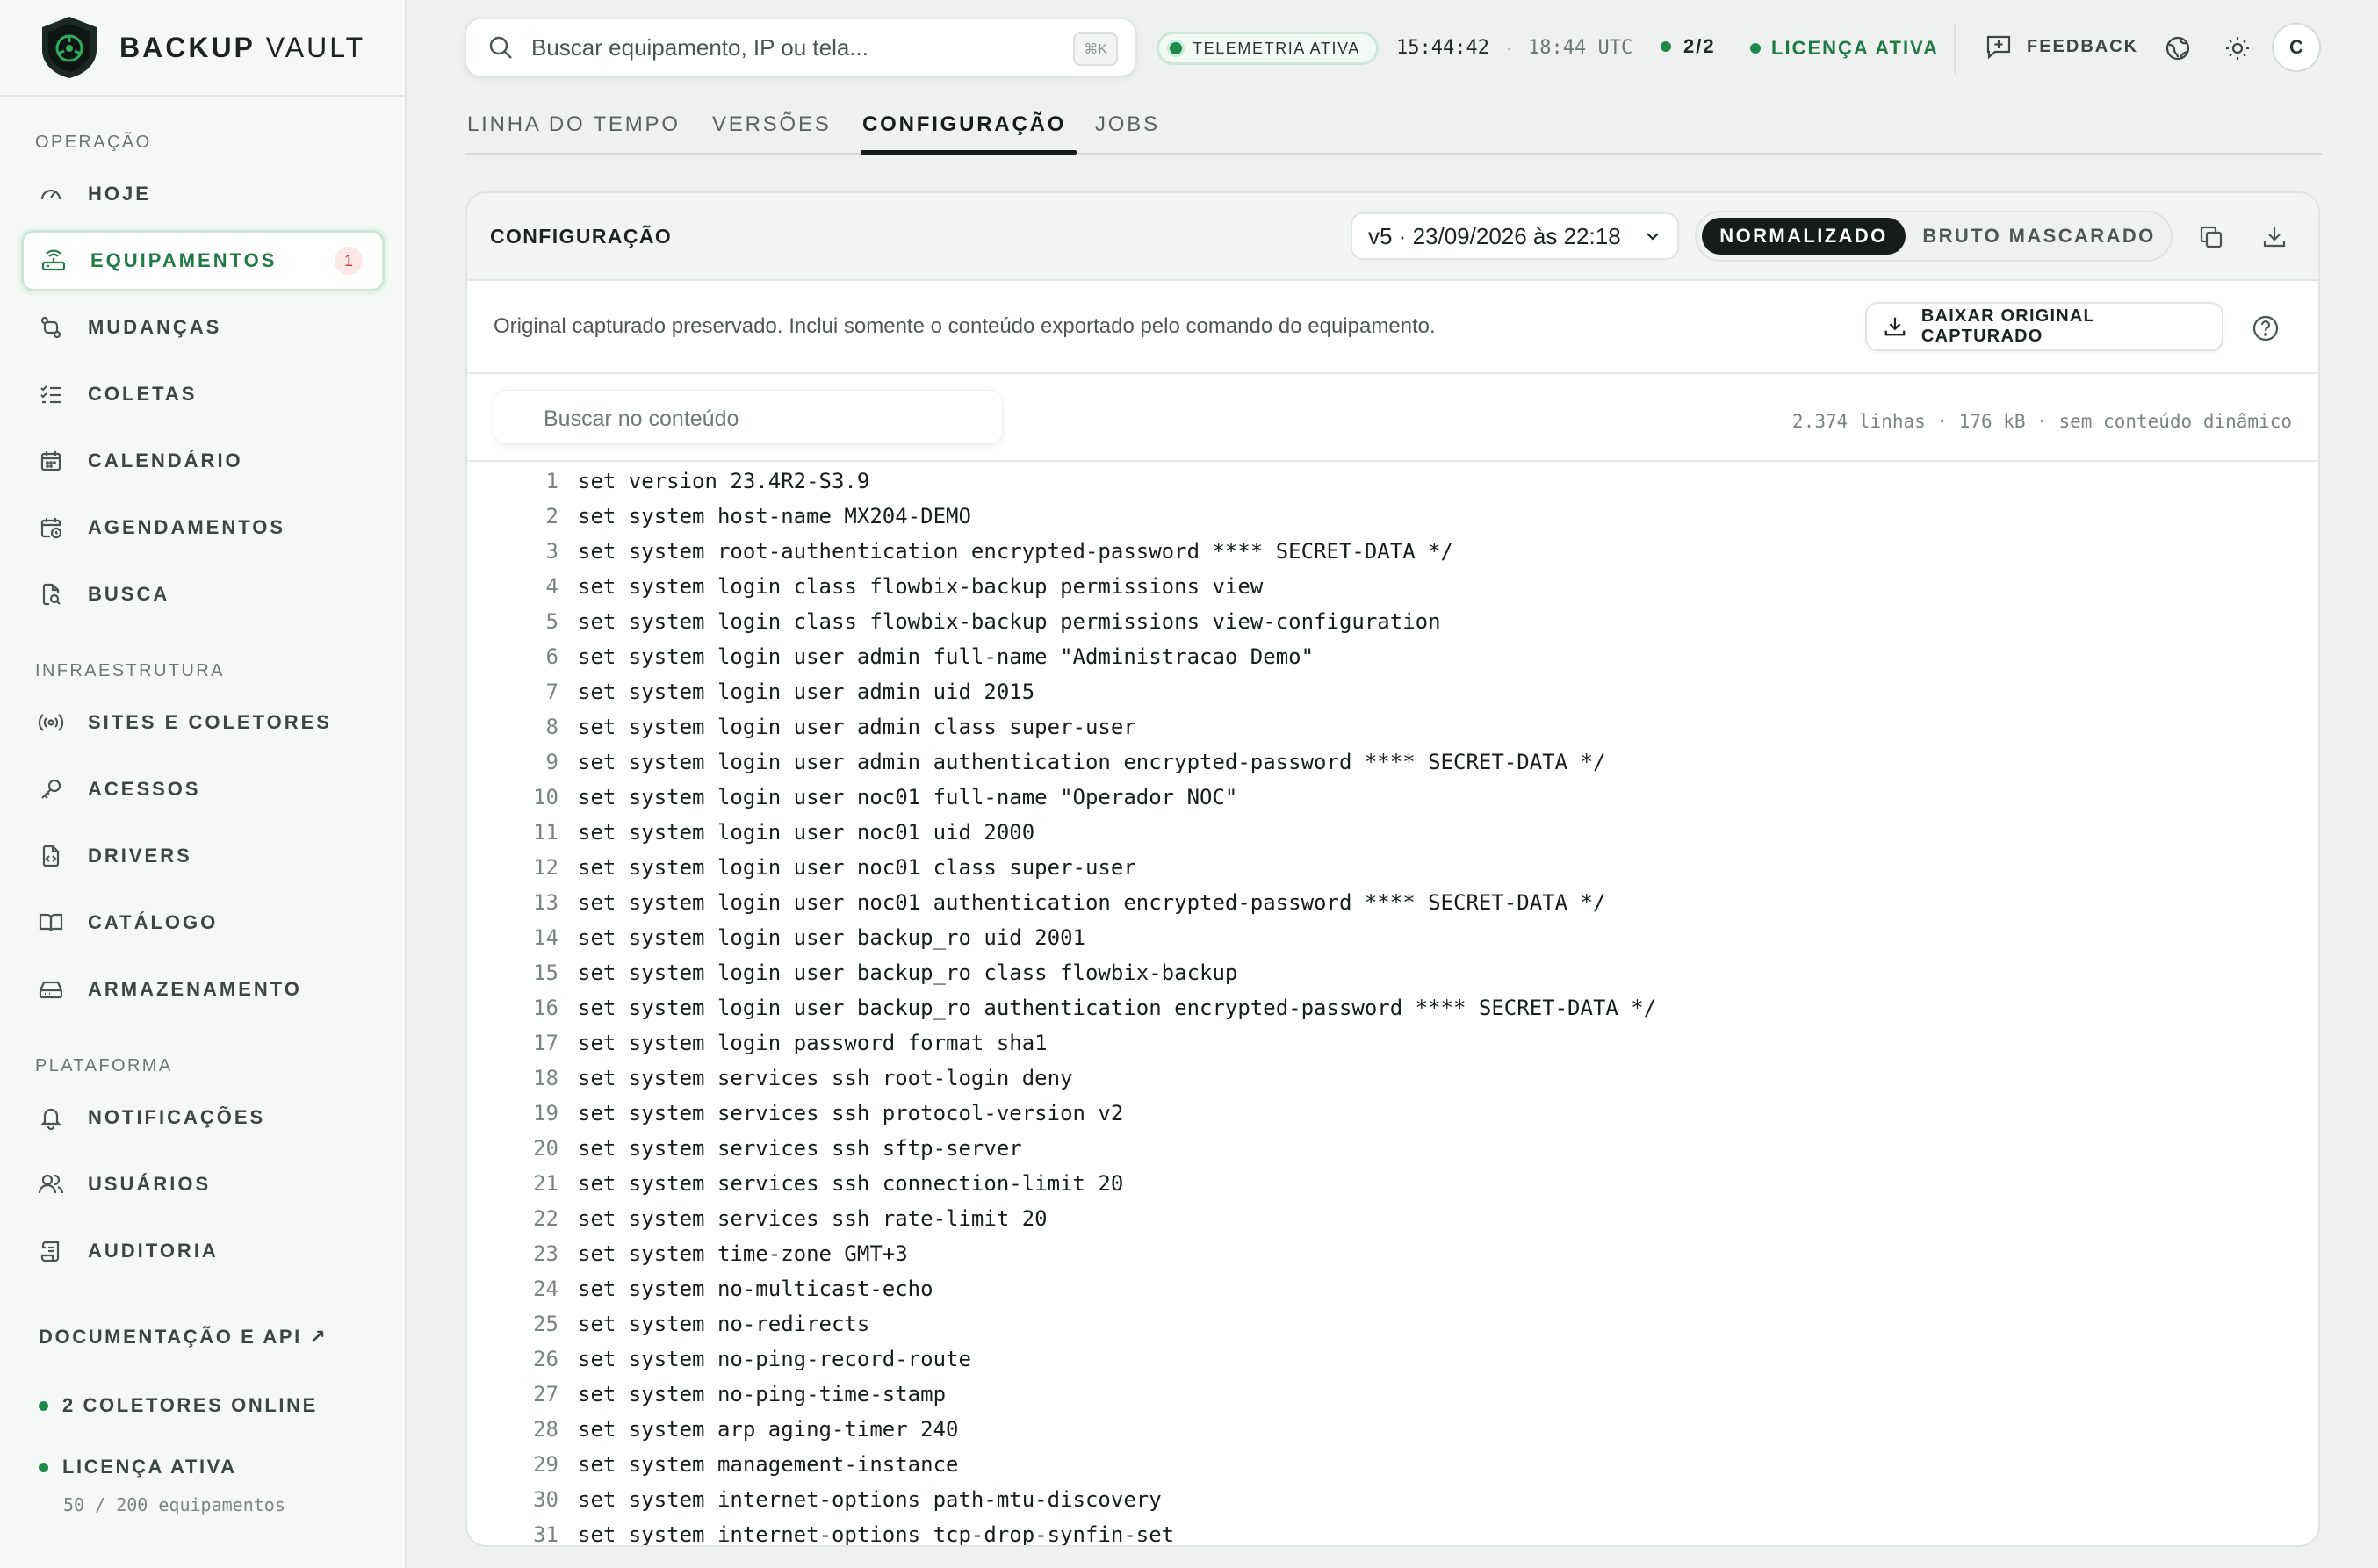  Describe the element at coordinates (138, 1467) in the screenshot. I see `license-status: LICENÇA ATIVA` at that location.